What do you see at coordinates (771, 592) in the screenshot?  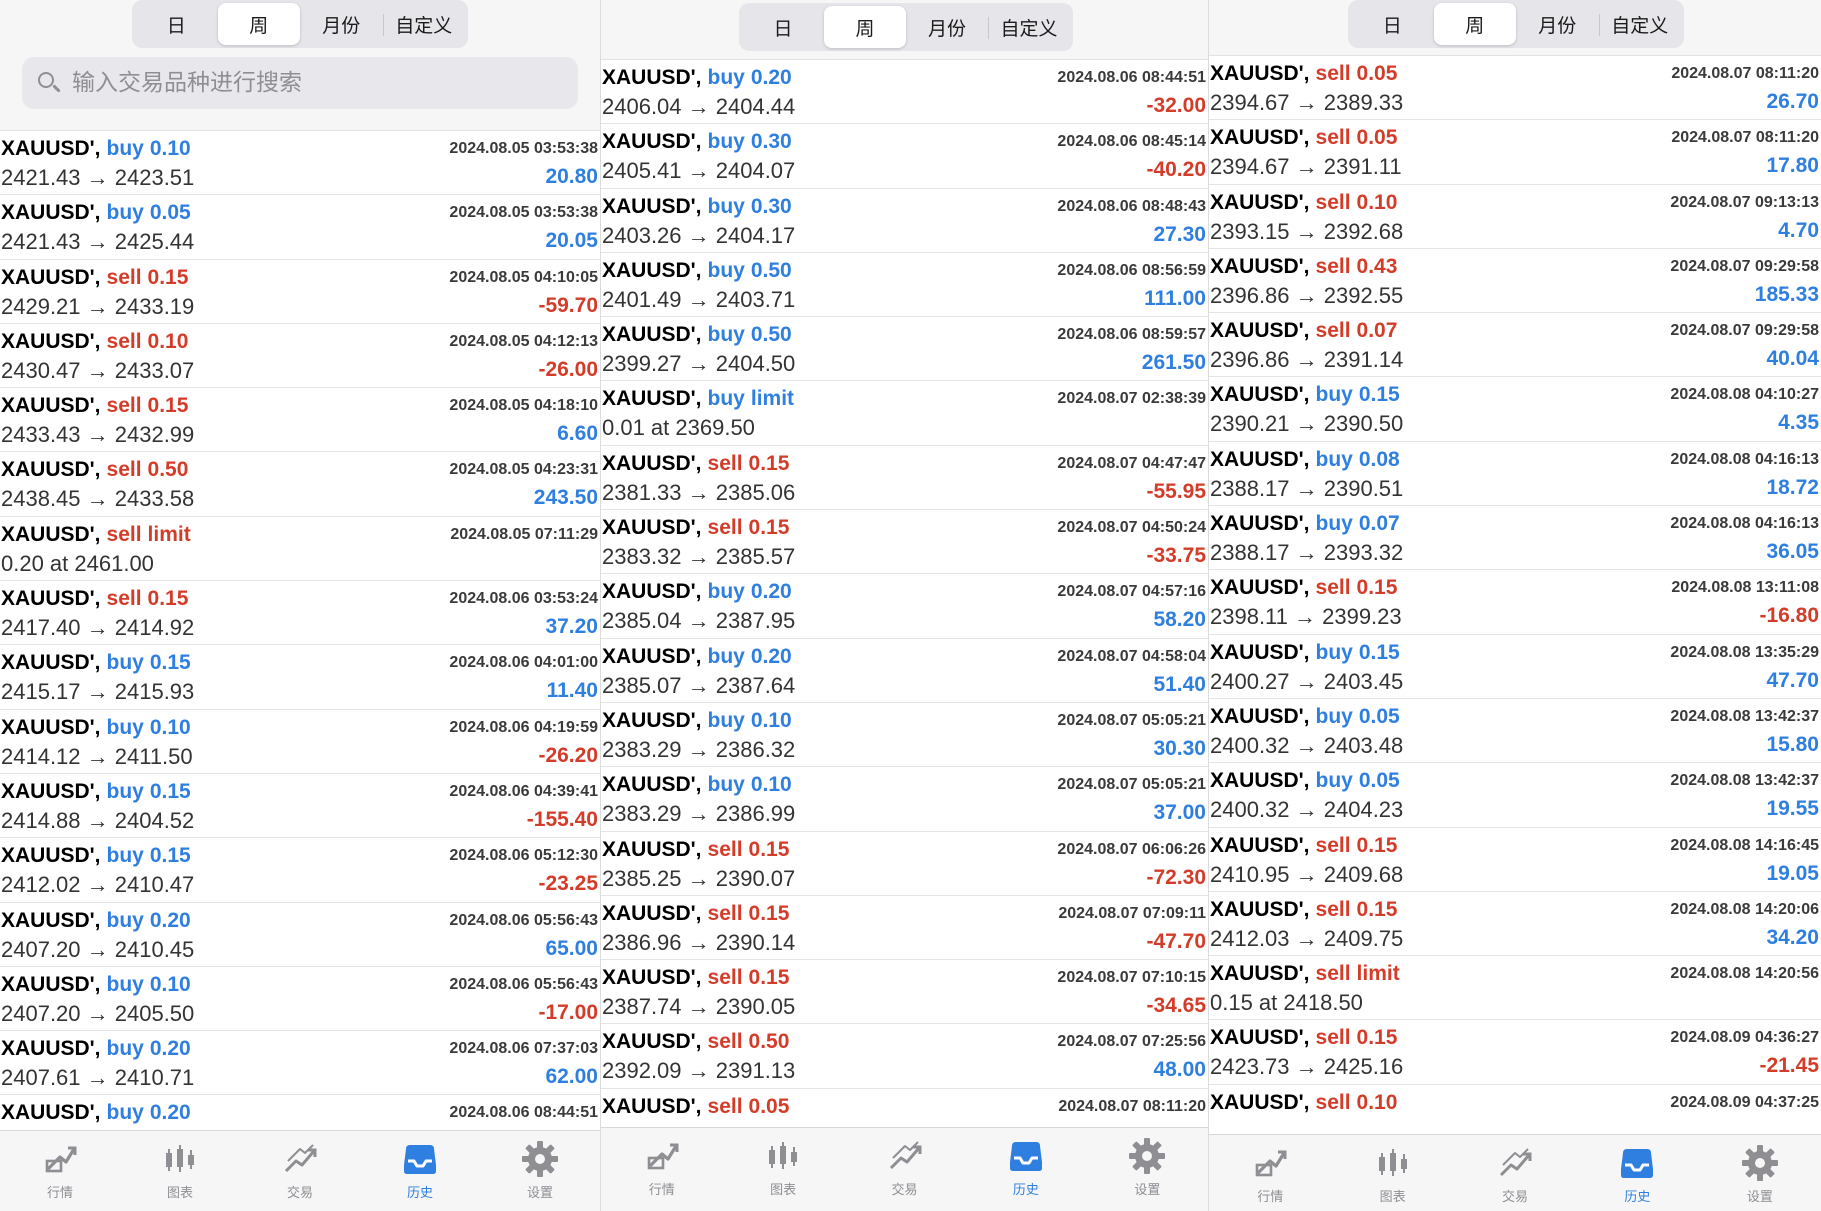 I see `trade-volume: 0.20` at bounding box center [771, 592].